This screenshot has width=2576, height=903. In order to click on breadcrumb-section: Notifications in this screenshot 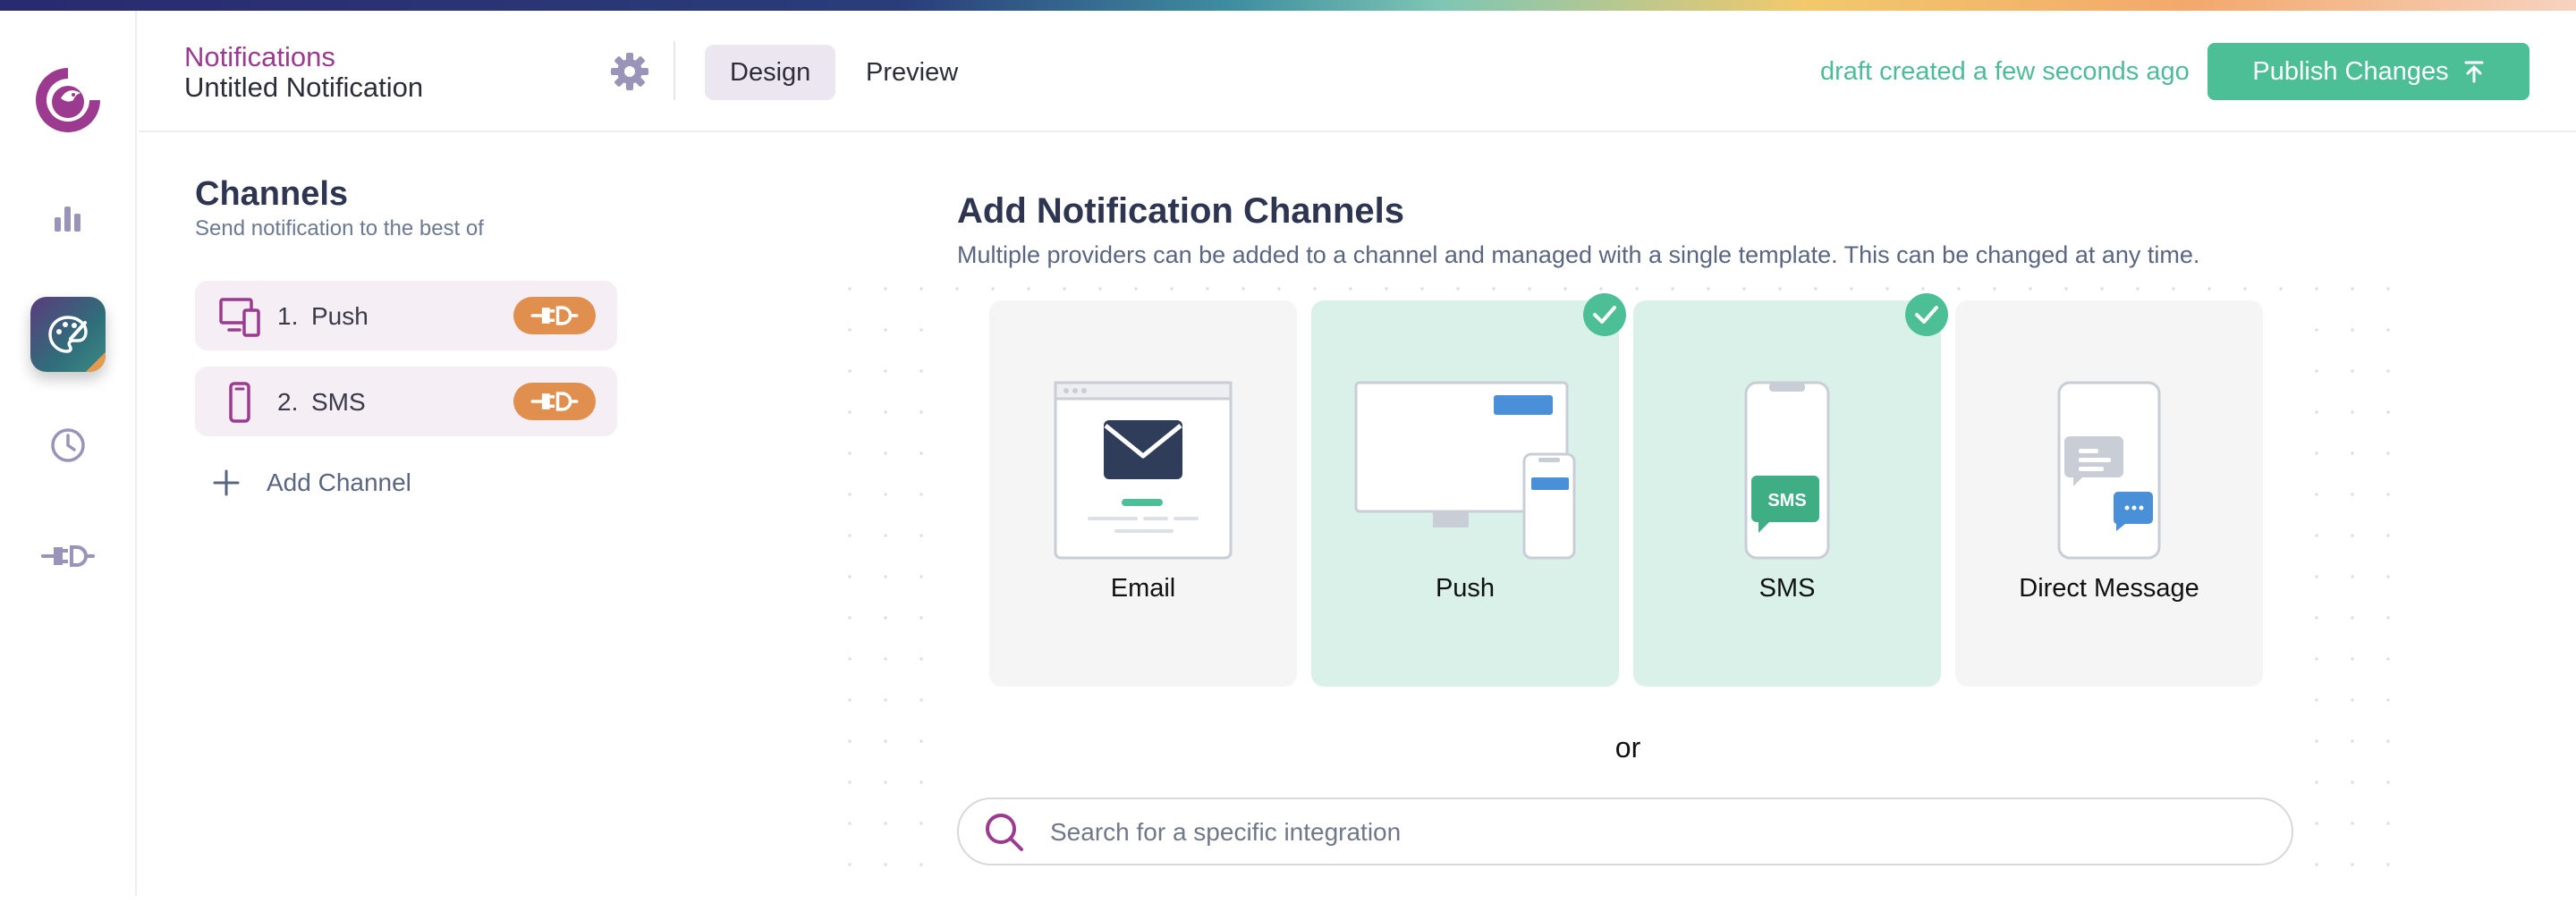, I will do `click(259, 57)`.